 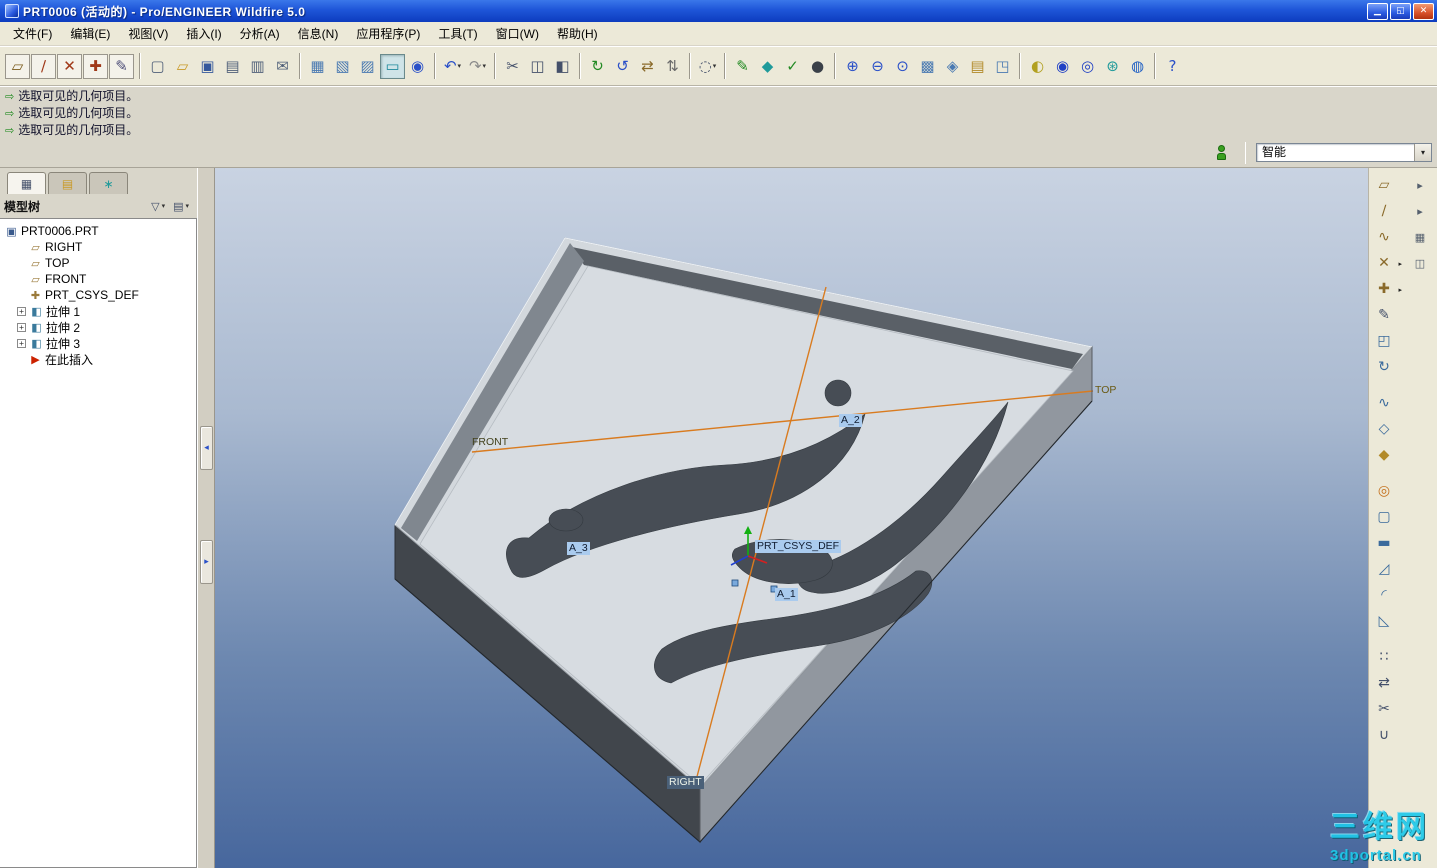 What do you see at coordinates (100, 311) in the screenshot?
I see `tree-item-extrude-1: + ◧ 拉伸 1` at bounding box center [100, 311].